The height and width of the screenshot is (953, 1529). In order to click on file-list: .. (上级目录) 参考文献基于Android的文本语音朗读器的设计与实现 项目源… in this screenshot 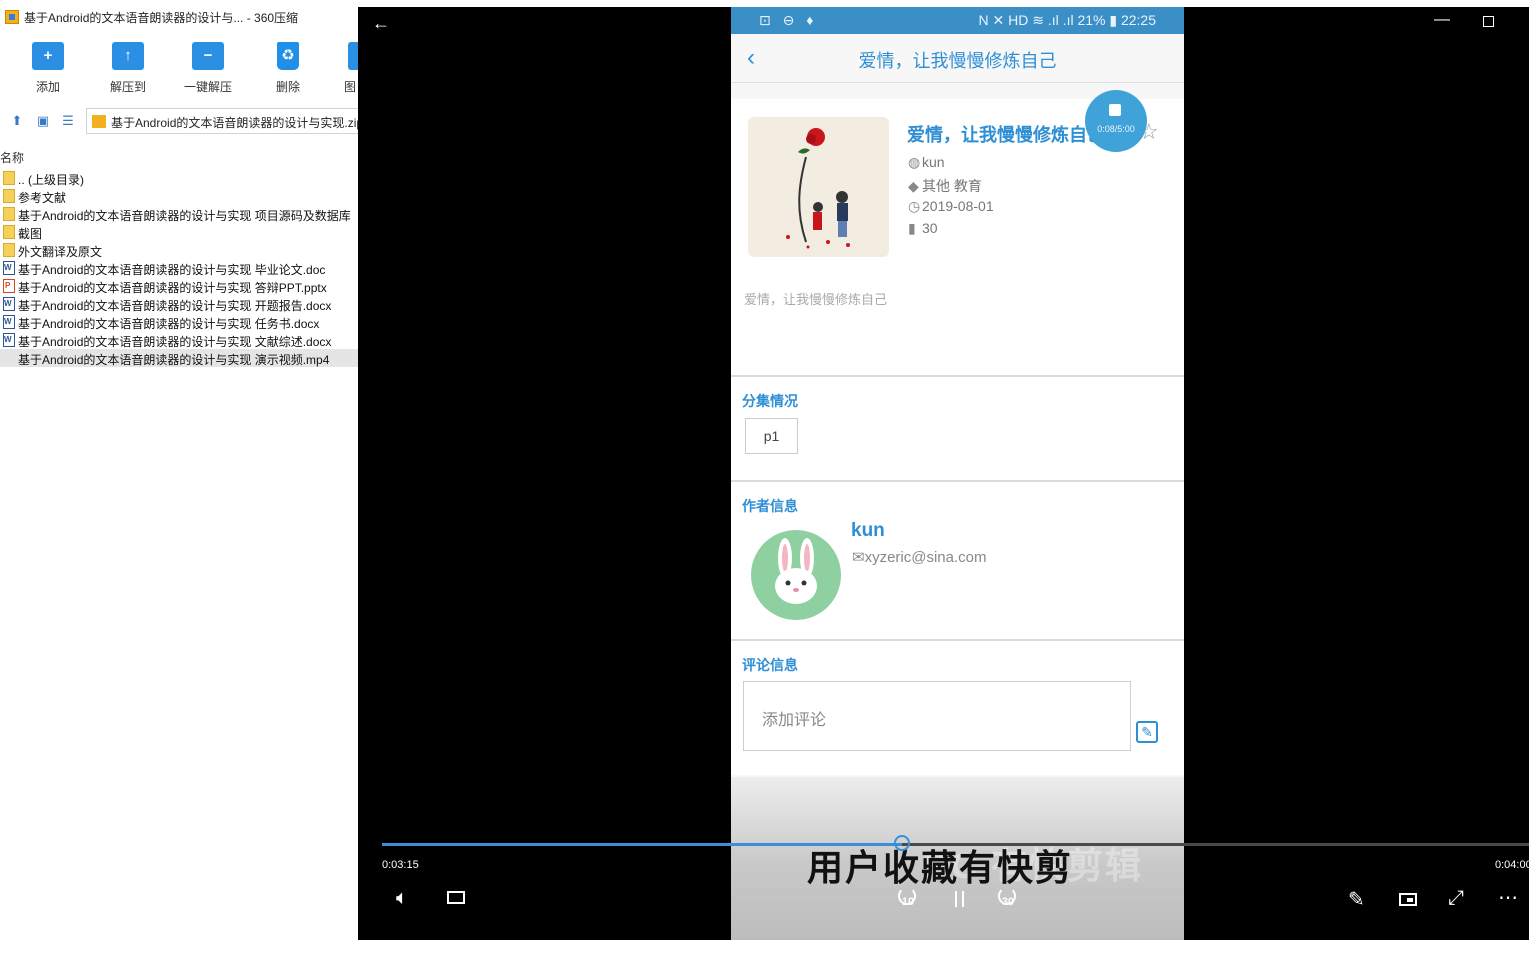, I will do `click(179, 268)`.